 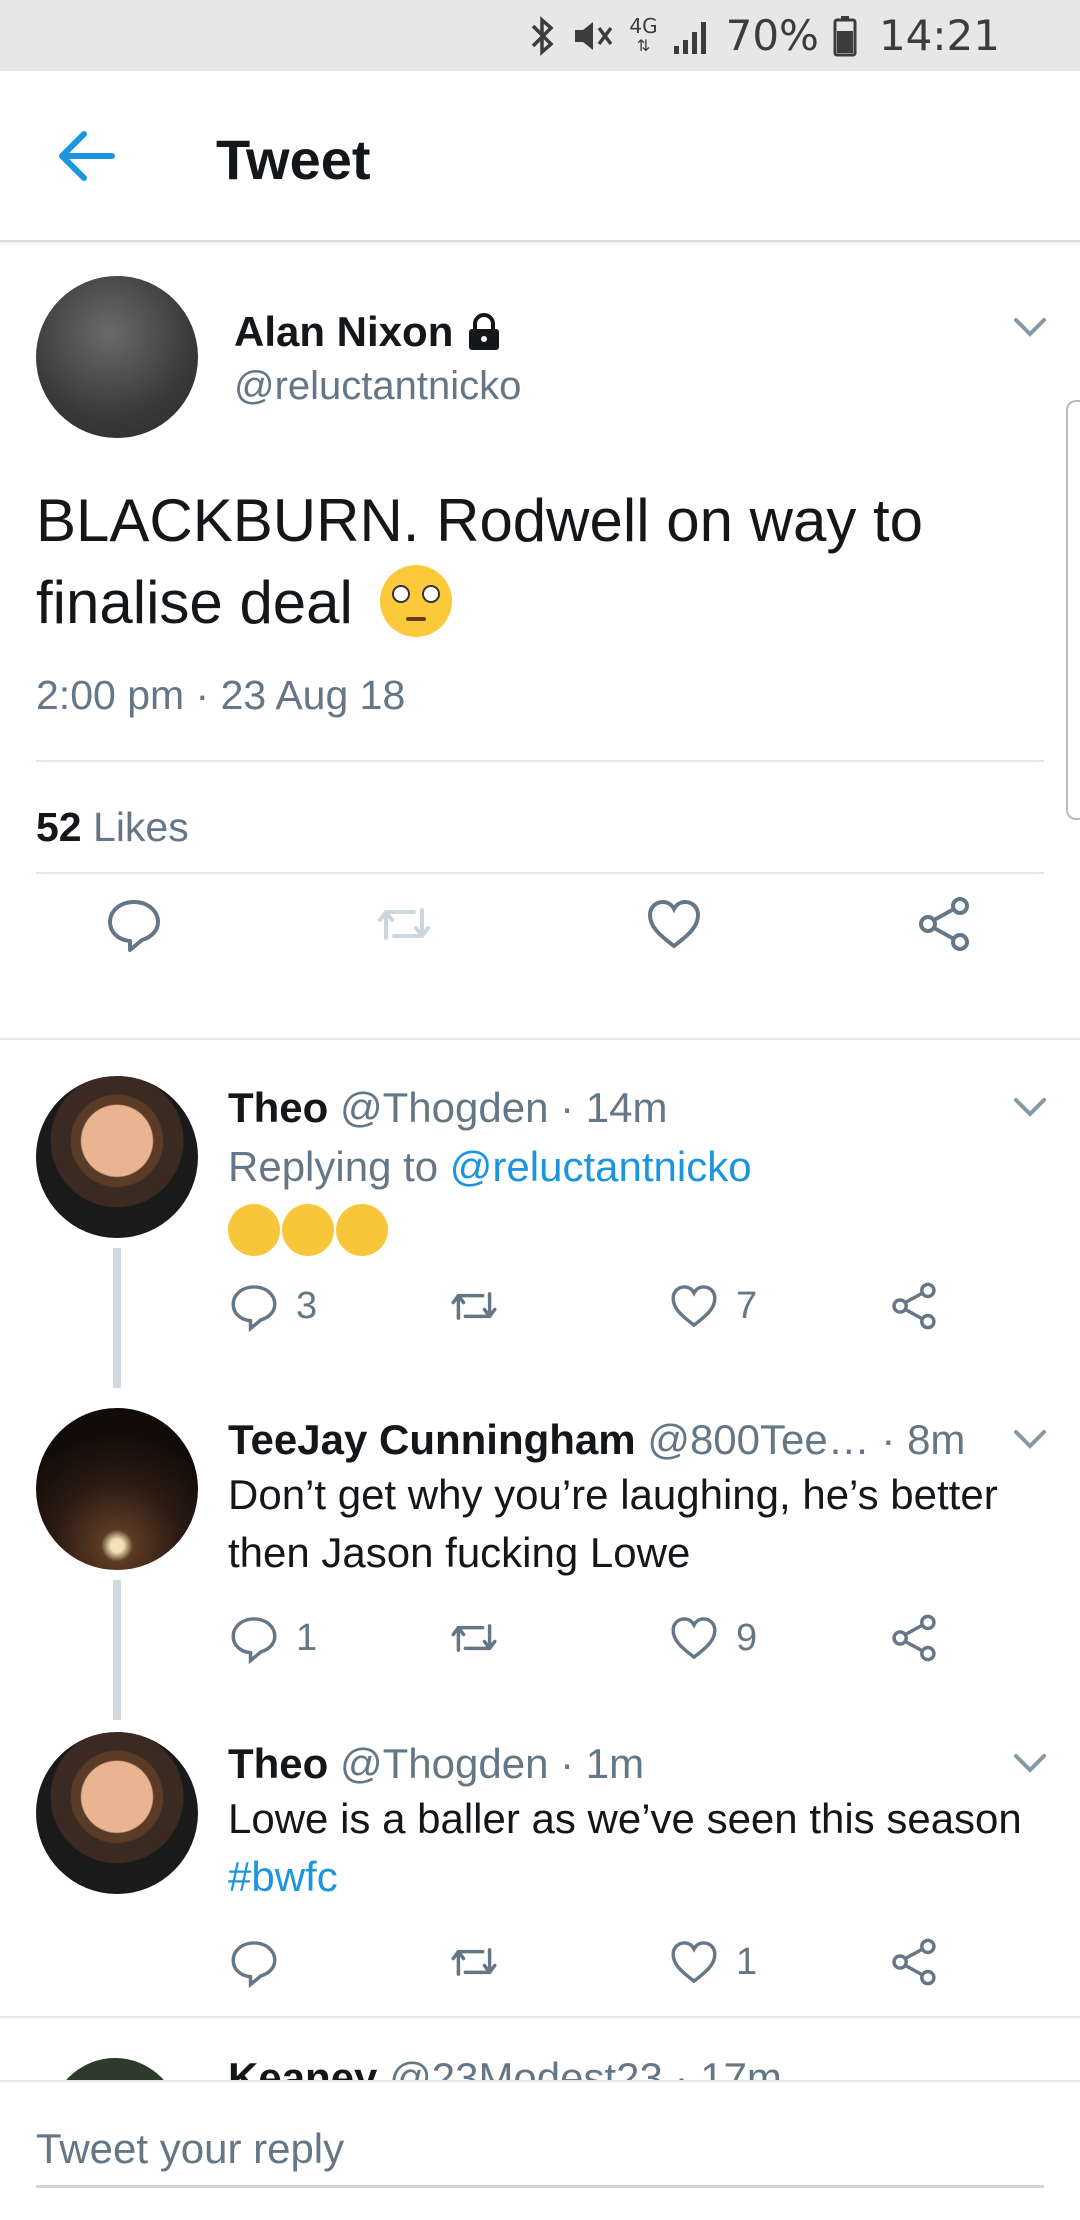 I want to click on reply-meta: @800Tee… · 8m, so click(x=806, y=1439).